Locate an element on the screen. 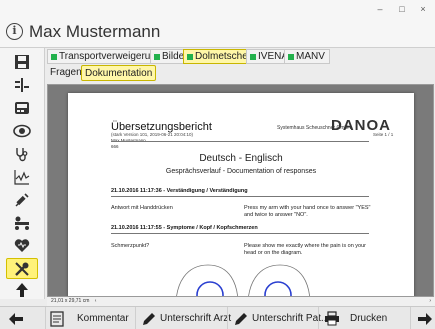 This screenshot has height=329, width=435. head-diagram is located at coordinates (243, 280).